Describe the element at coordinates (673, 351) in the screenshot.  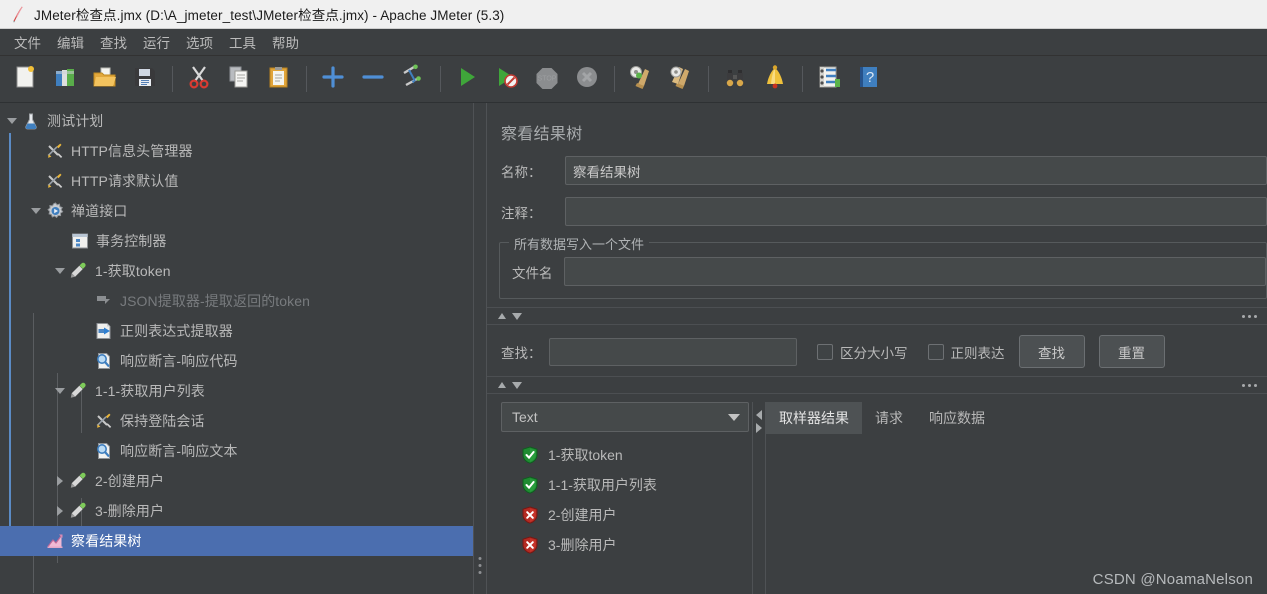
I see `search-input` at that location.